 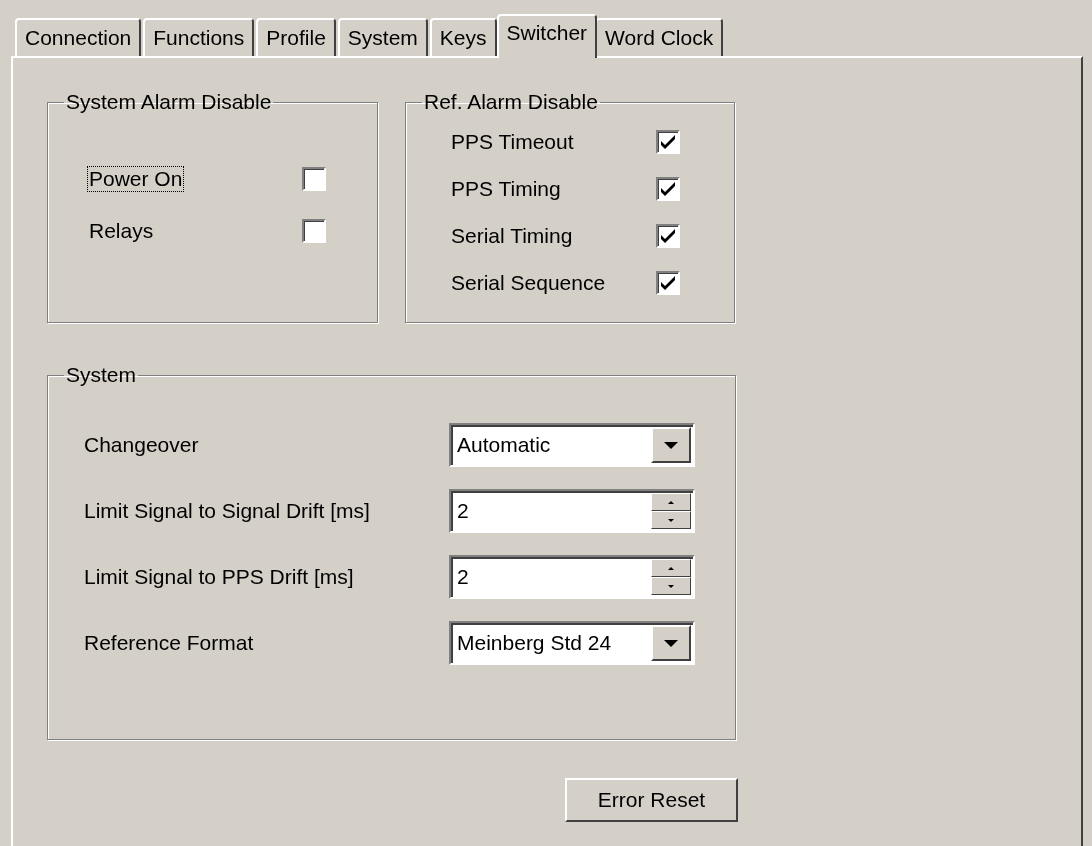 What do you see at coordinates (547, 36) in the screenshot?
I see `tab: Switcher` at bounding box center [547, 36].